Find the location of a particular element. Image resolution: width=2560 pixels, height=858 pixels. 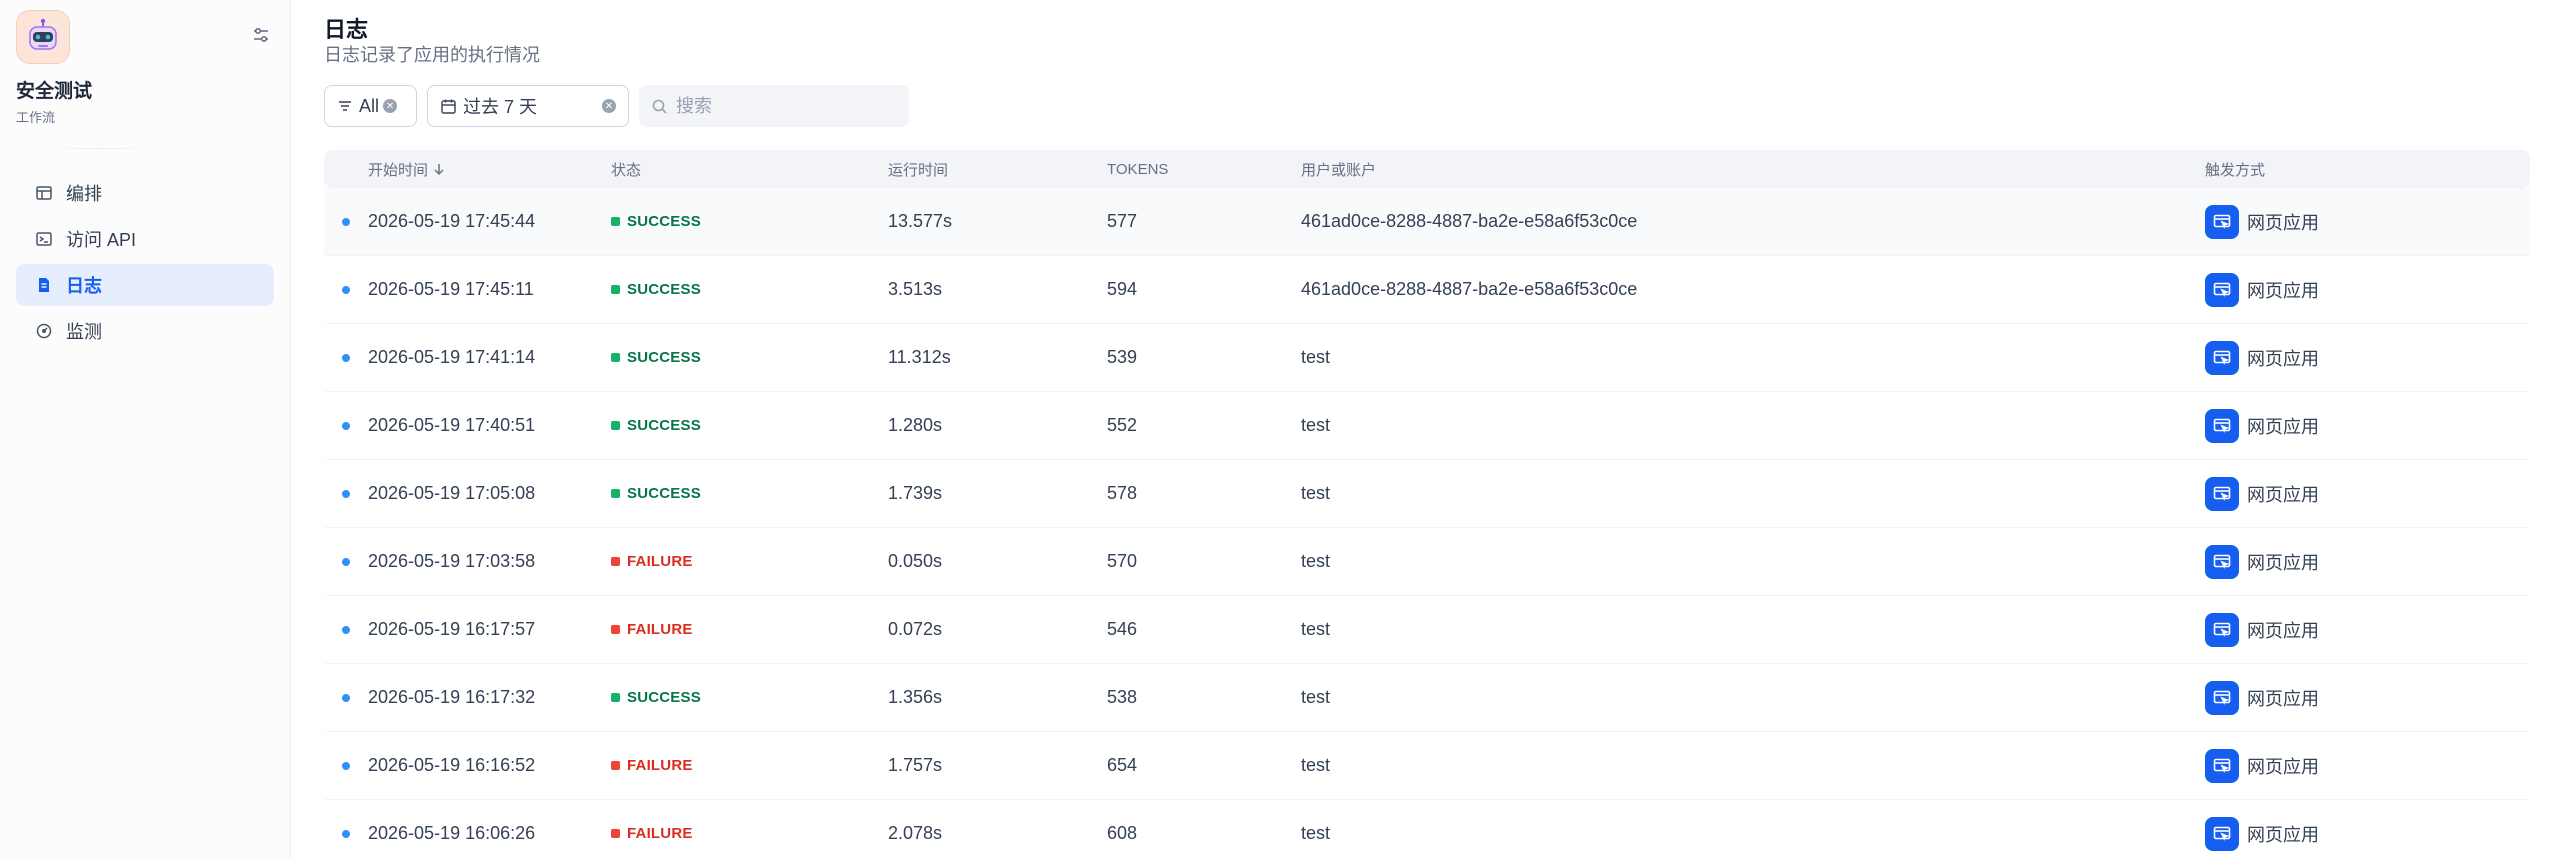

sidebar-item-label: 日志 is located at coordinates (84, 286).